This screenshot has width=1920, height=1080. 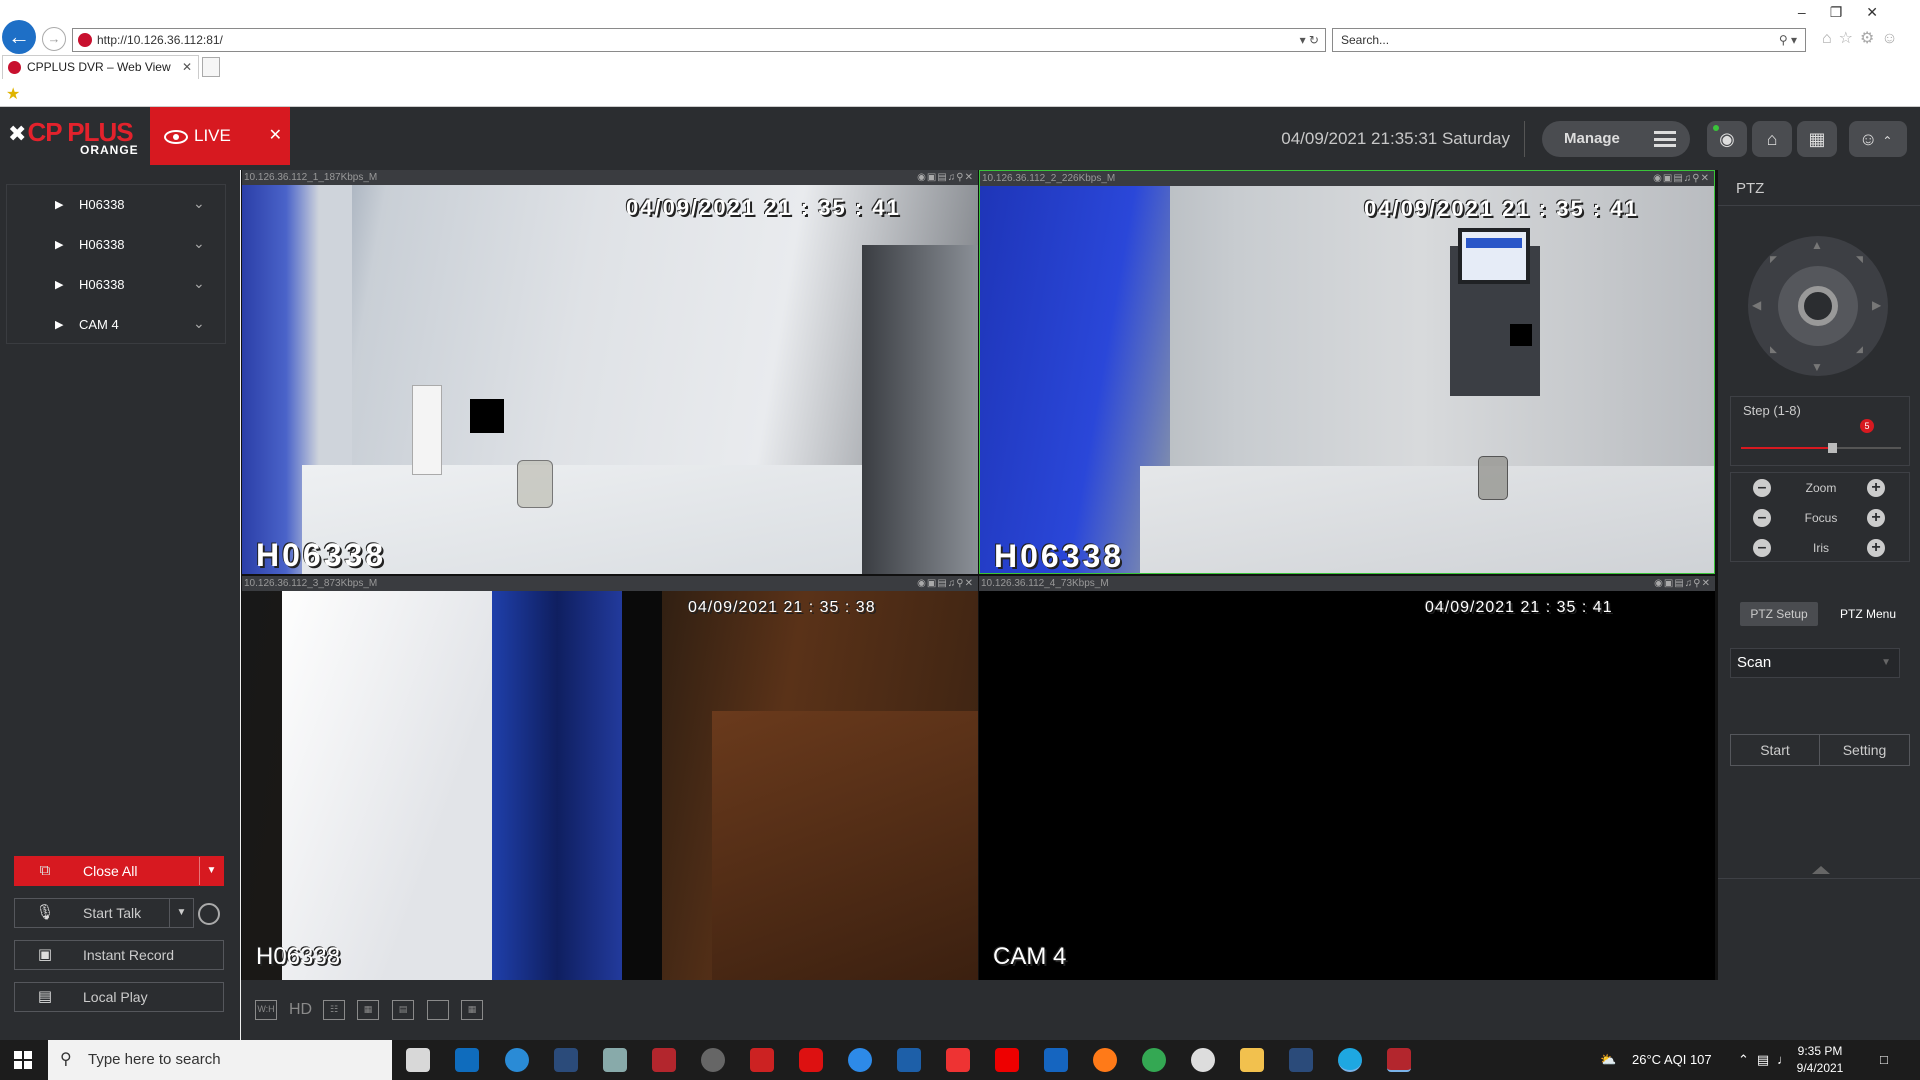 What do you see at coordinates (1850, 12) in the screenshot?
I see `window-controls: –❐✕` at bounding box center [1850, 12].